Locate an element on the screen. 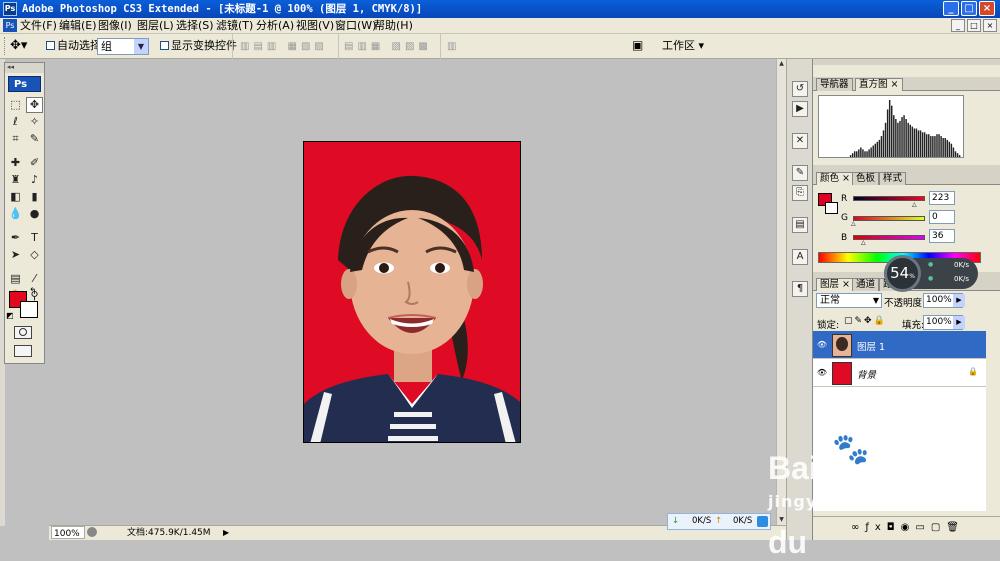  clone-stamp-tool-icon: ♜ is located at coordinates (15, 180).